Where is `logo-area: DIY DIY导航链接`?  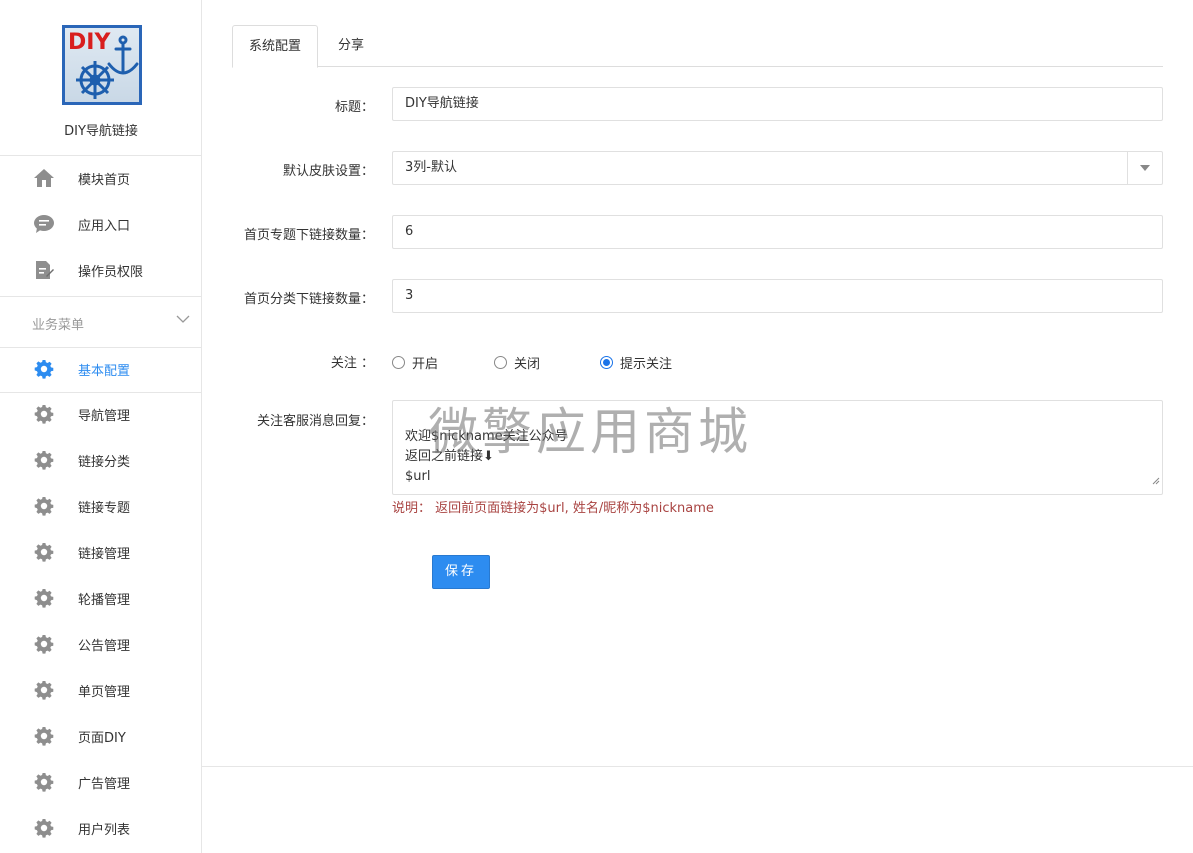
logo-area: DIY DIY导航链接 is located at coordinates (100, 78).